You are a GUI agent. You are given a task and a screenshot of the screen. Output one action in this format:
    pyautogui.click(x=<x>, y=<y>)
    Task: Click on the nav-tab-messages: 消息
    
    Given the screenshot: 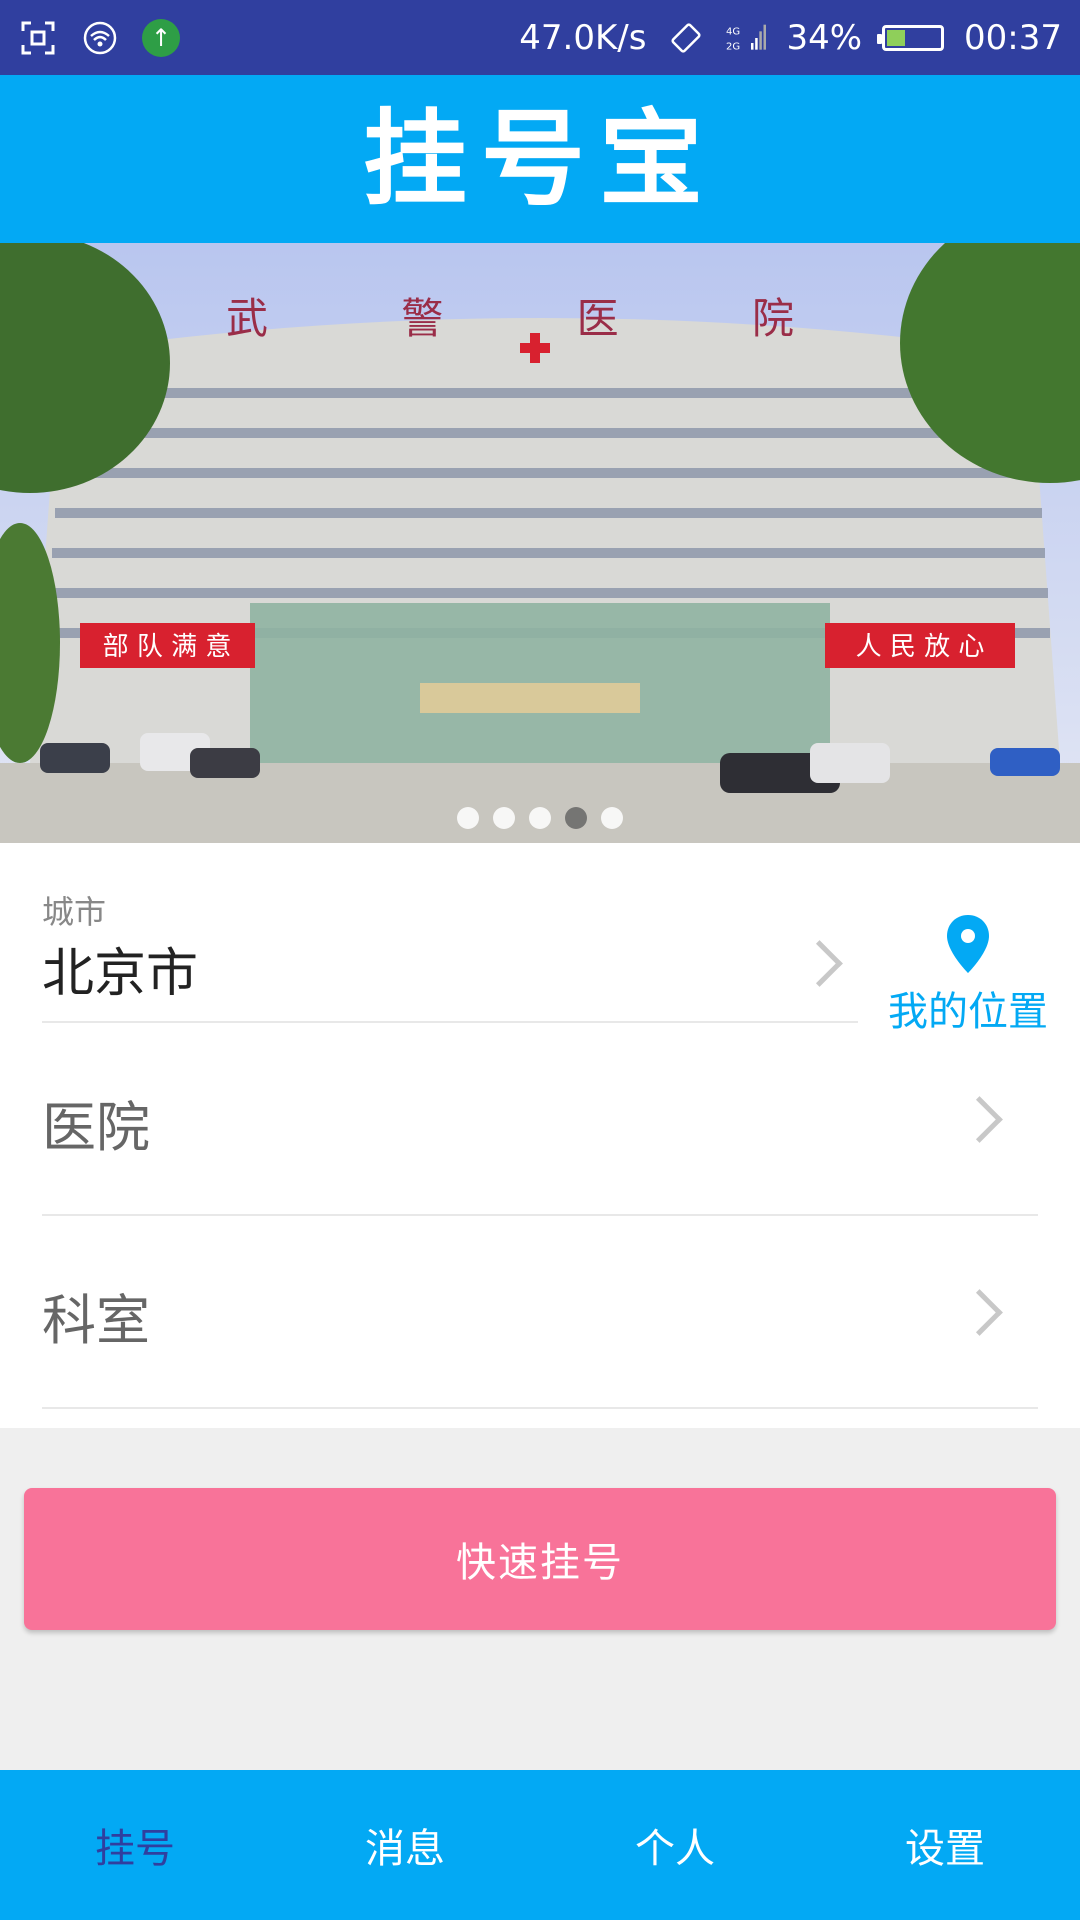 What is the action you would take?
    pyautogui.click(x=405, y=1845)
    